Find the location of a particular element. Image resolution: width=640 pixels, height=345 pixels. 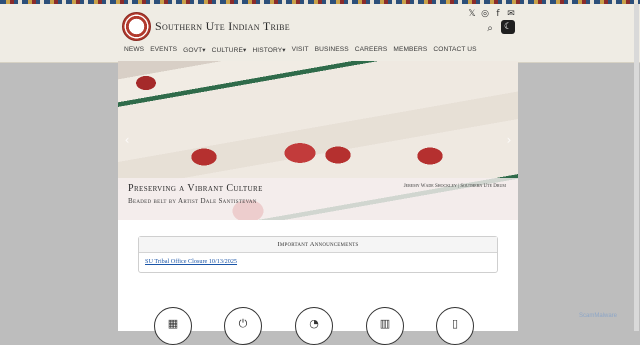

book-icon: ▯ is located at coordinates (455, 323).